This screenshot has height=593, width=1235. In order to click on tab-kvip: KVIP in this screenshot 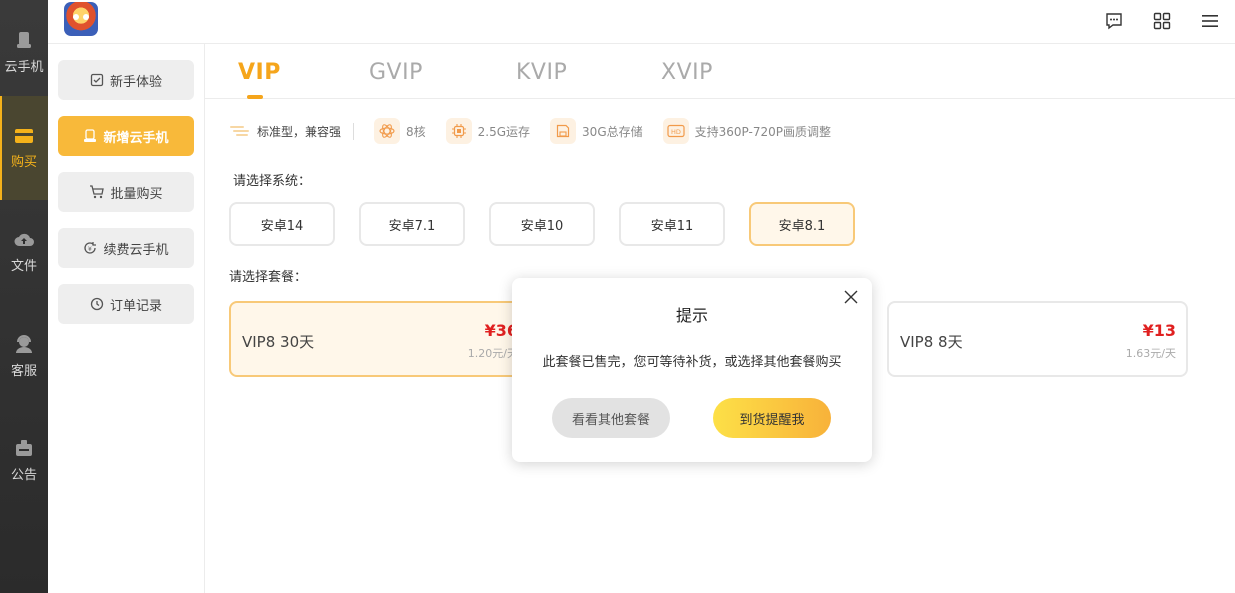, I will do `click(541, 72)`.